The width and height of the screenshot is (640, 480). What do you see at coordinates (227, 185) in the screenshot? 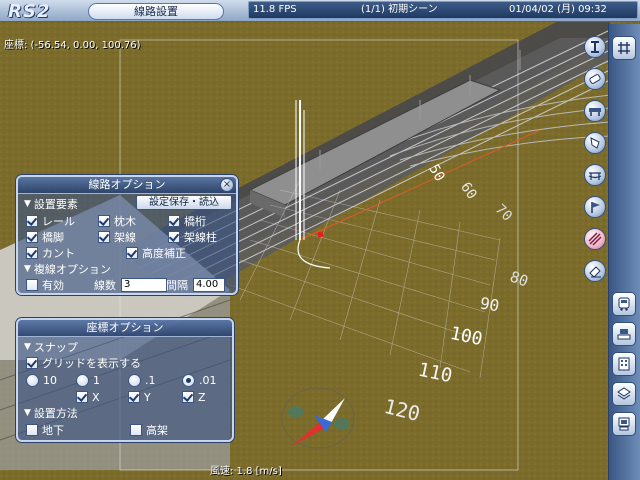
I see `close-icon: ×` at bounding box center [227, 185].